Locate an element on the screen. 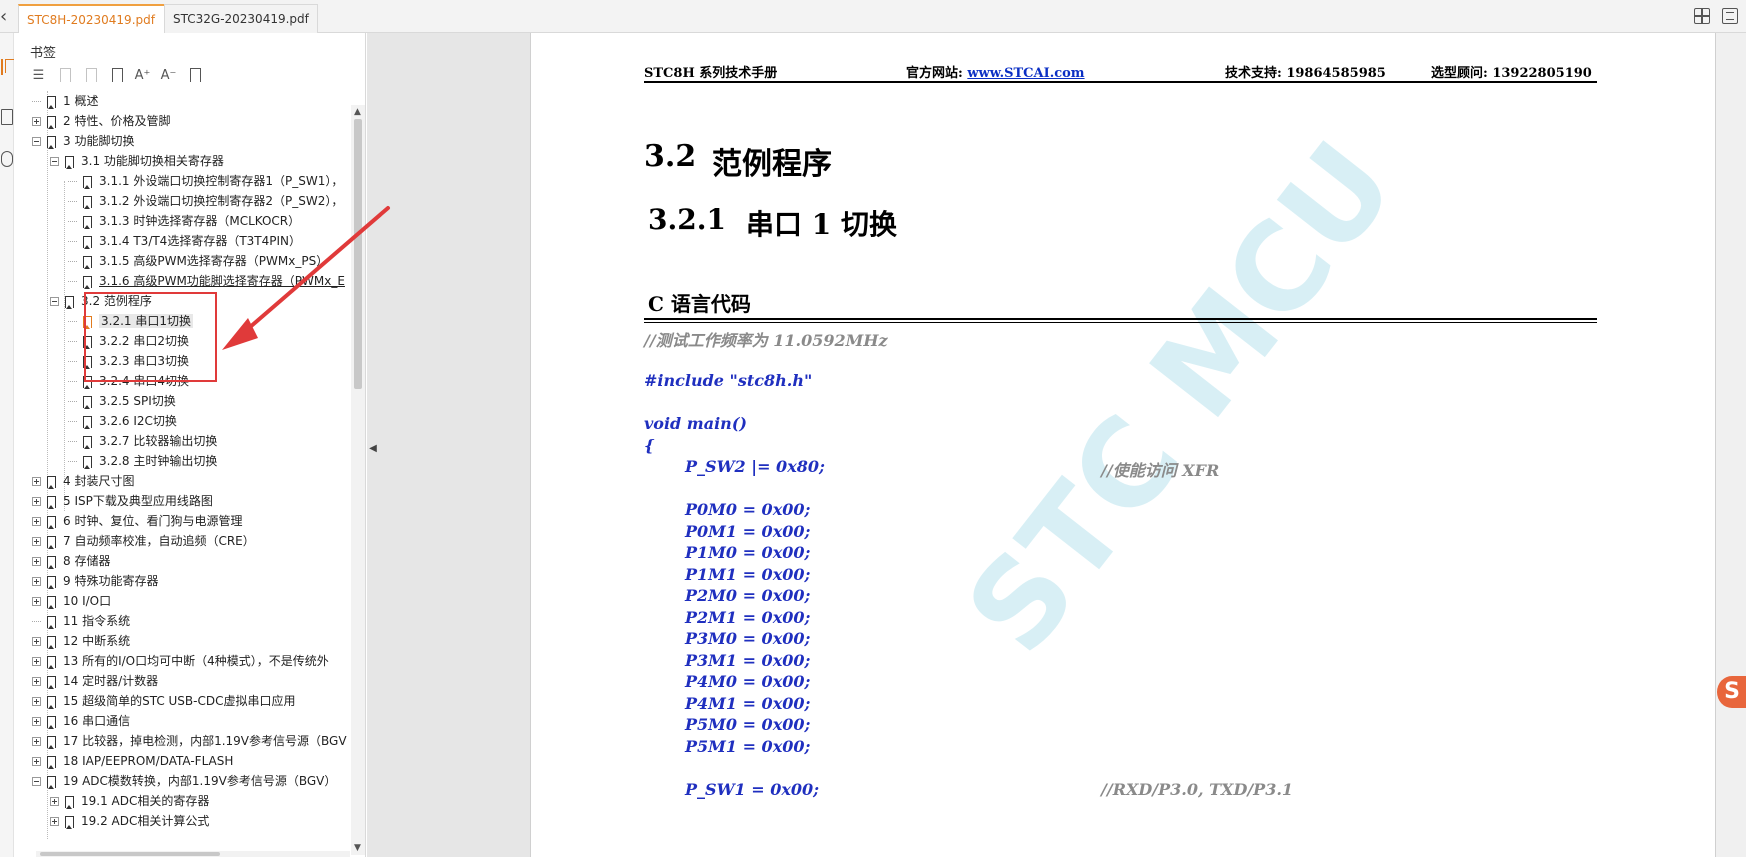 The height and width of the screenshot is (857, 1746). bookmark-item: 2 特性、价格及管脚 is located at coordinates (101, 121).